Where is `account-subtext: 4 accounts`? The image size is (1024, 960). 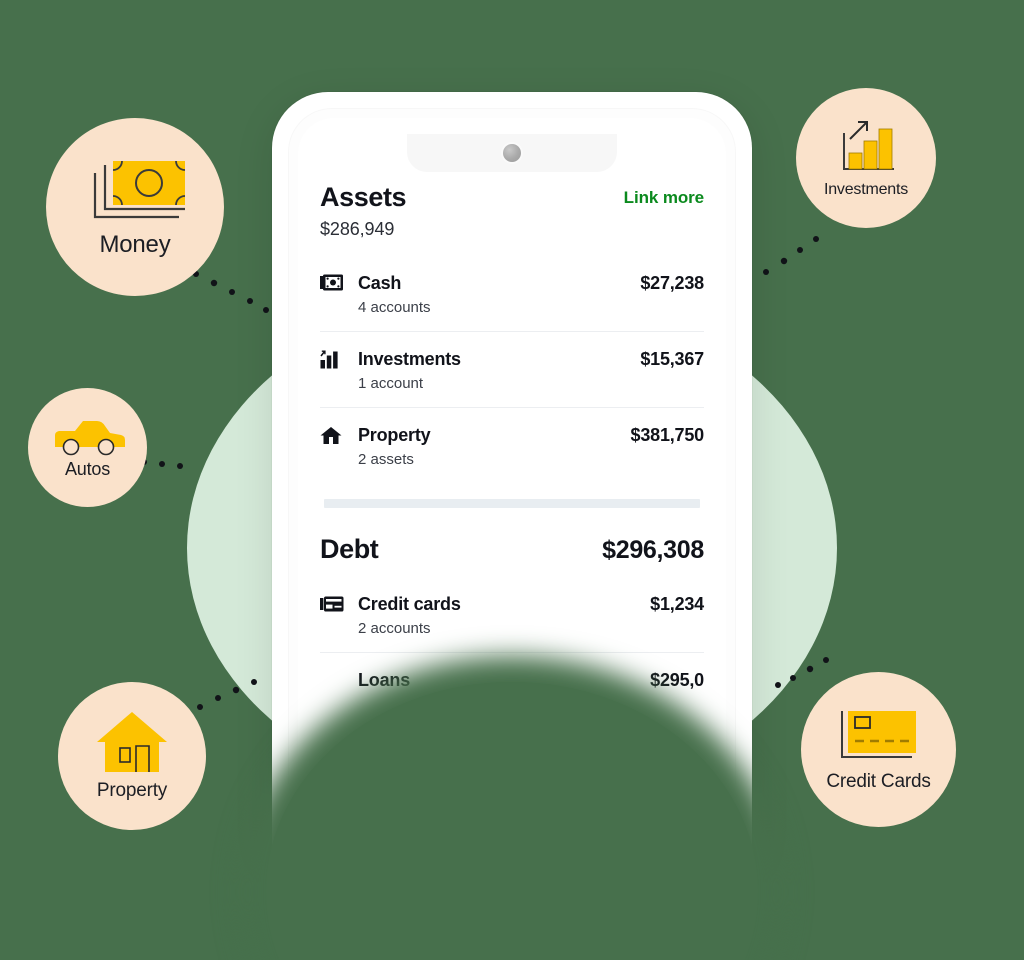 account-subtext: 4 accounts is located at coordinates (394, 308).